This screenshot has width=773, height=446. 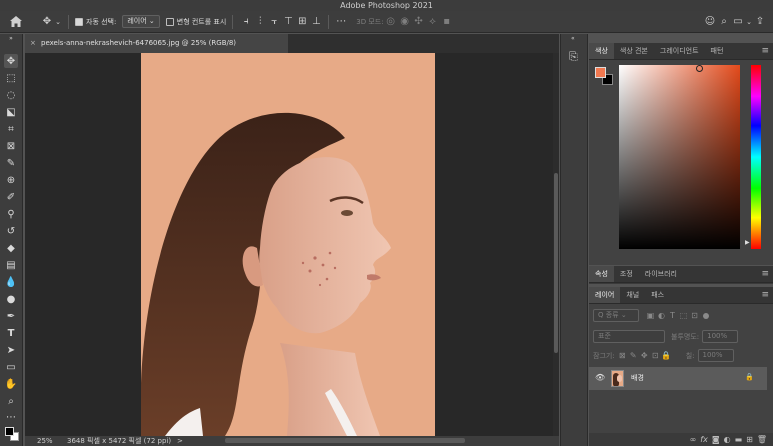 I want to click on fill-field: 100%, so click(x=715, y=355).